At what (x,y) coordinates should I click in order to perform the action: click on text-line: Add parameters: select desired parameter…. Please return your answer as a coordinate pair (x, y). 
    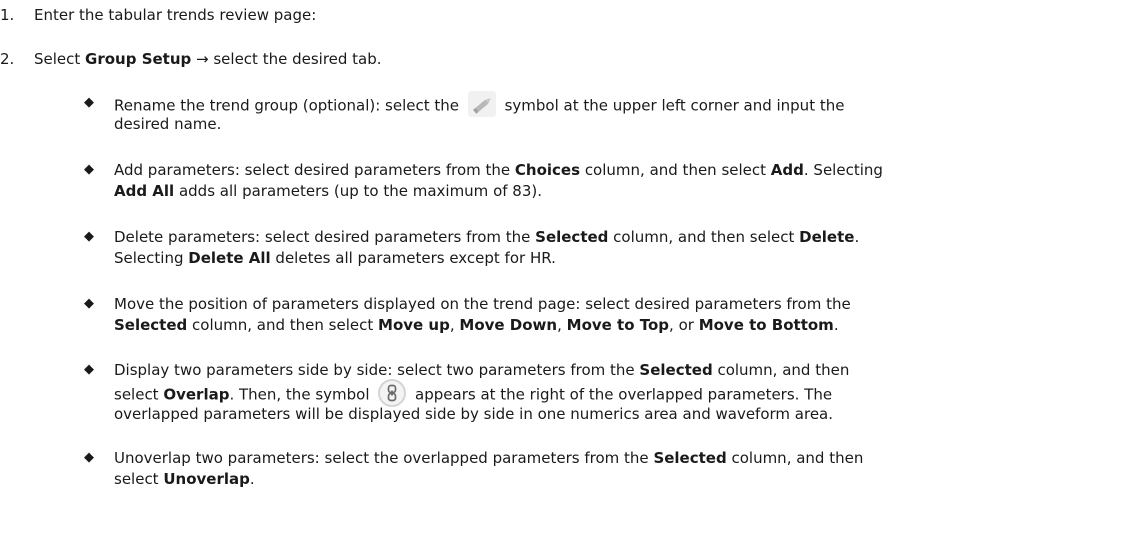
    Looking at the image, I should click on (594, 170).